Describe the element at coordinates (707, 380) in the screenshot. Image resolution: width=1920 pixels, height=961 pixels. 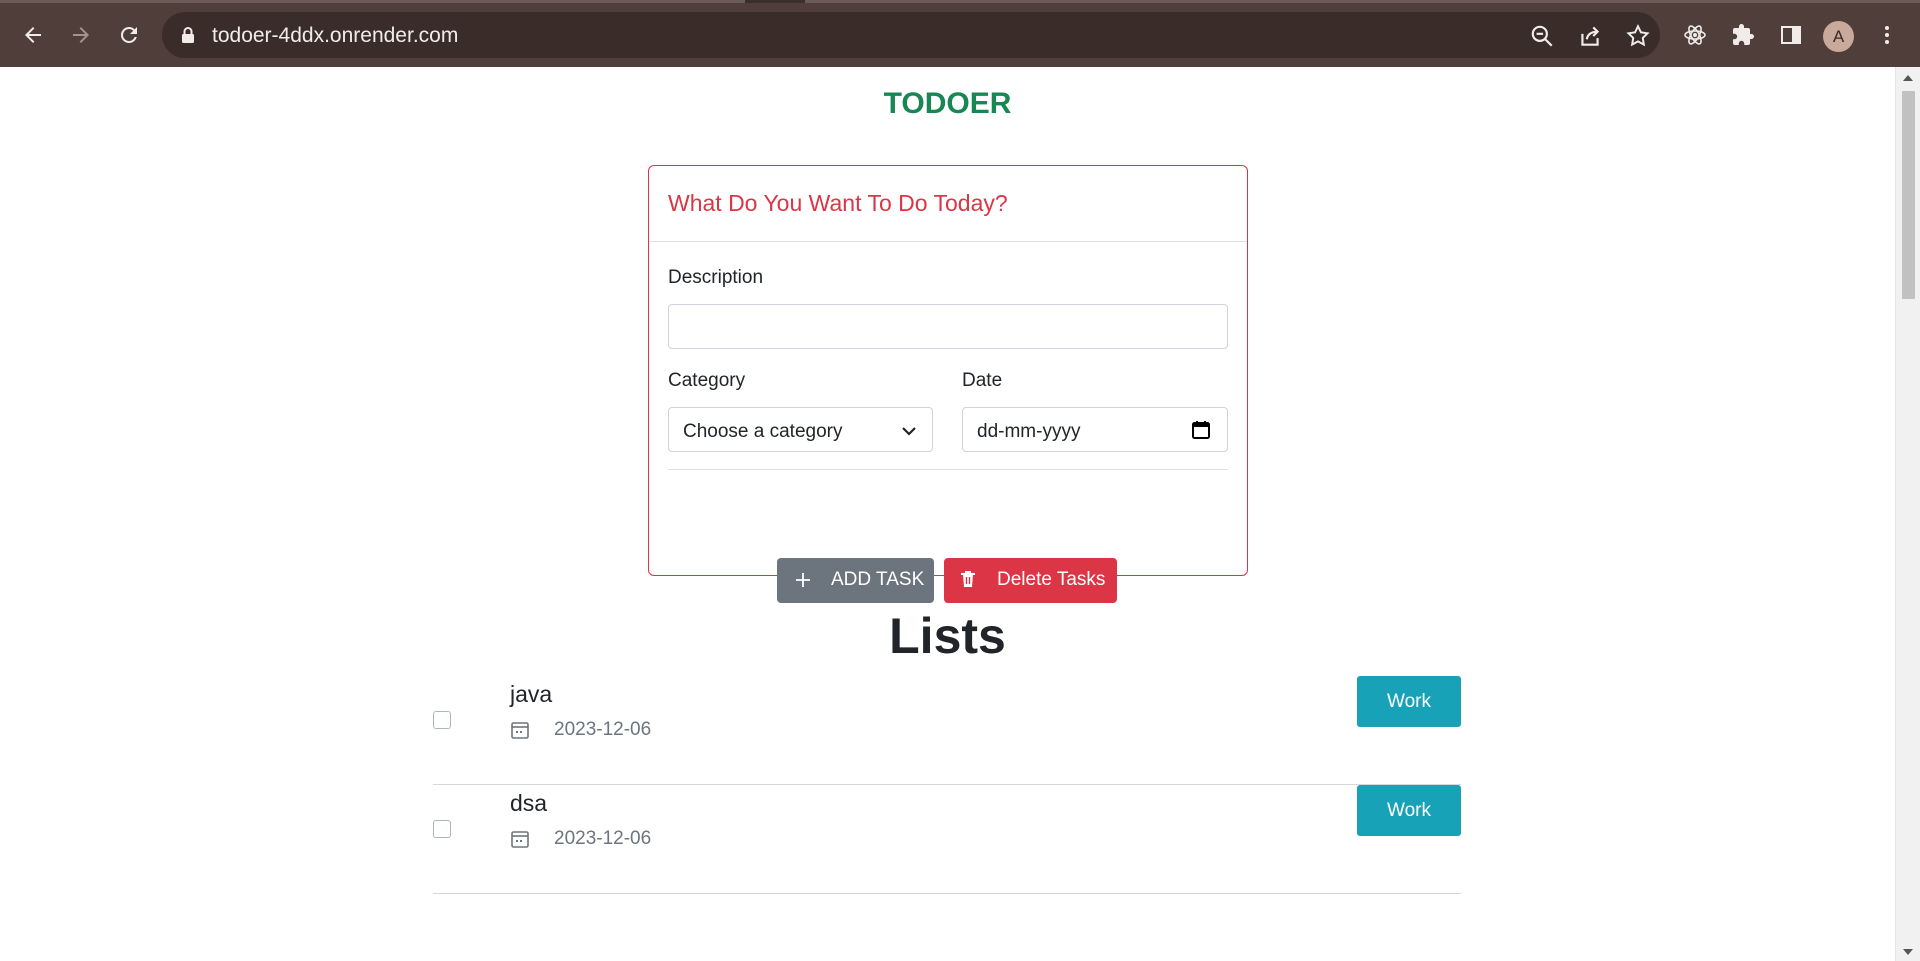
I see `category-label: Category` at that location.